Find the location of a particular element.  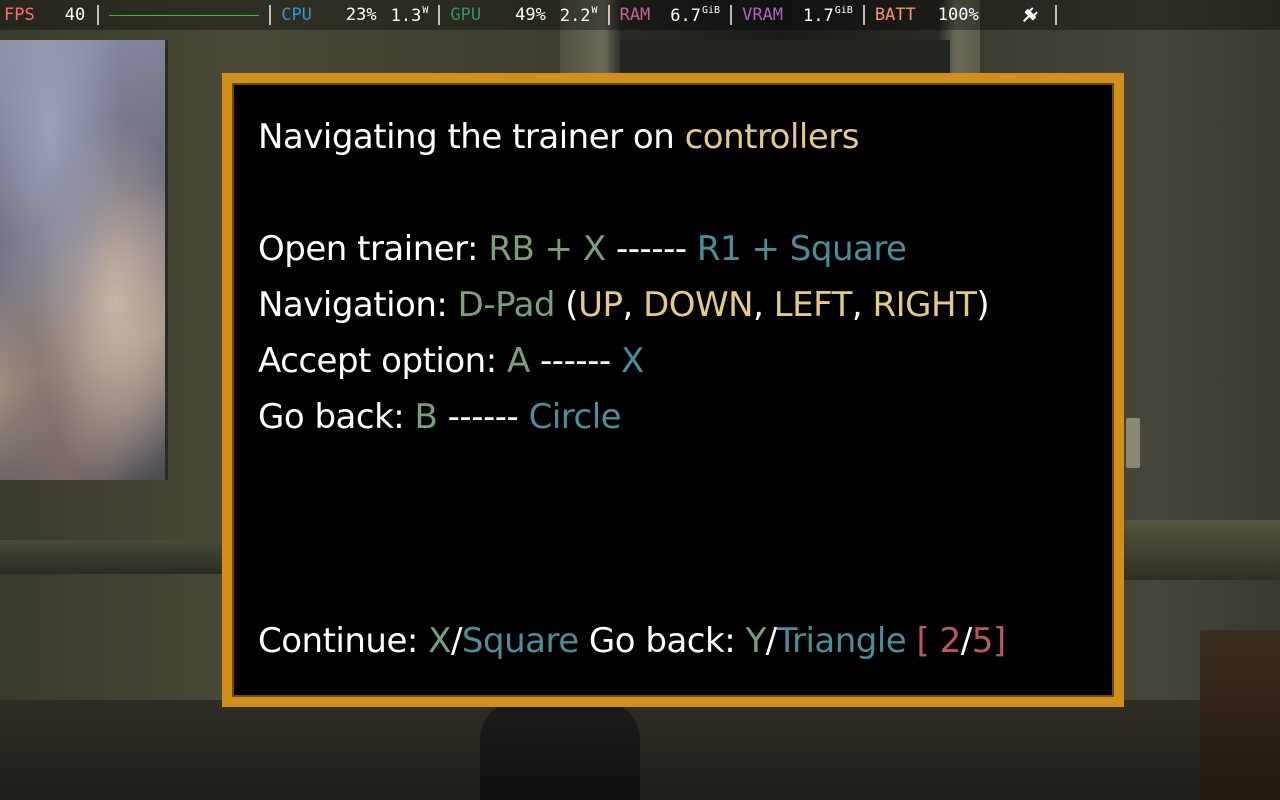

gpu-load: 49% is located at coordinates (530, 15).